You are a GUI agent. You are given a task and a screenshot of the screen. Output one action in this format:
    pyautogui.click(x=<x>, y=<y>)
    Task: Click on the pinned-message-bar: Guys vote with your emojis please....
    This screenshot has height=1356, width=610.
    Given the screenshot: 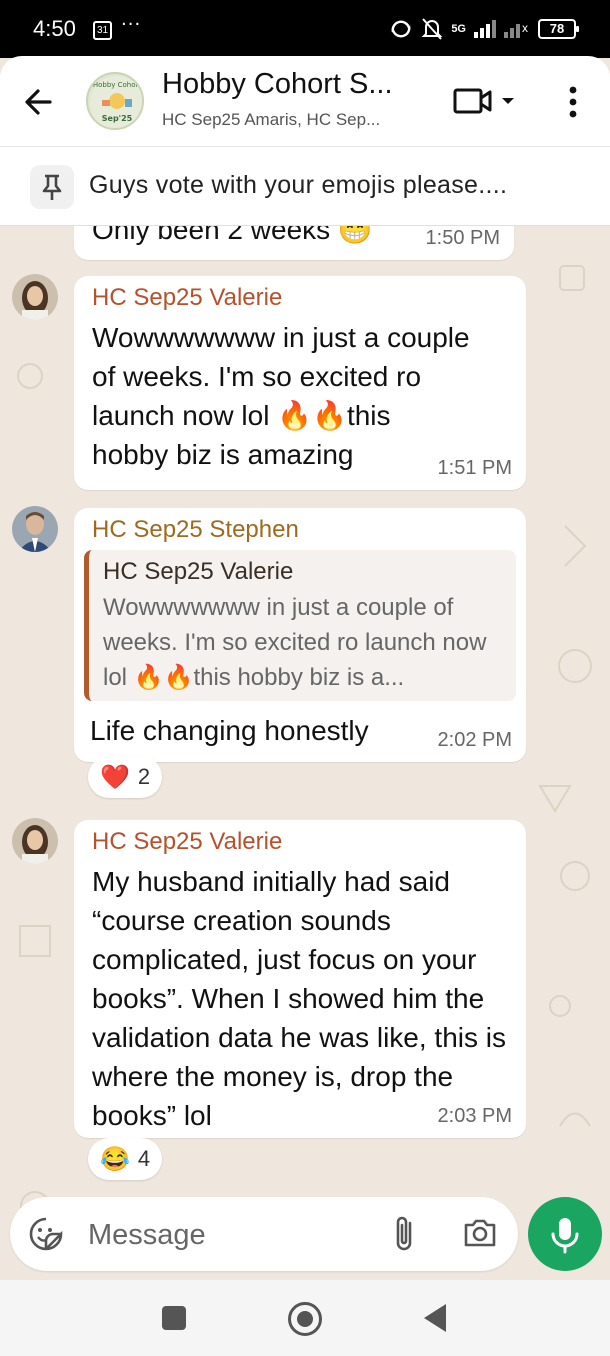 What is the action you would take?
    pyautogui.click(x=305, y=186)
    